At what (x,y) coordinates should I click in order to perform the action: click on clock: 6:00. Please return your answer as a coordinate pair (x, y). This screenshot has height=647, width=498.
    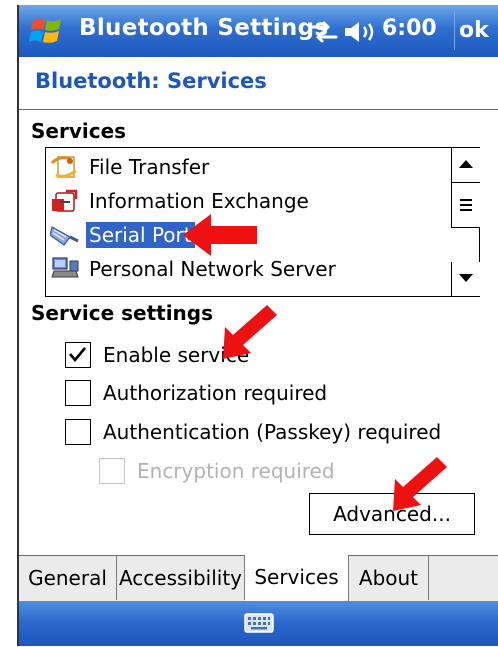
    Looking at the image, I should click on (409, 28).